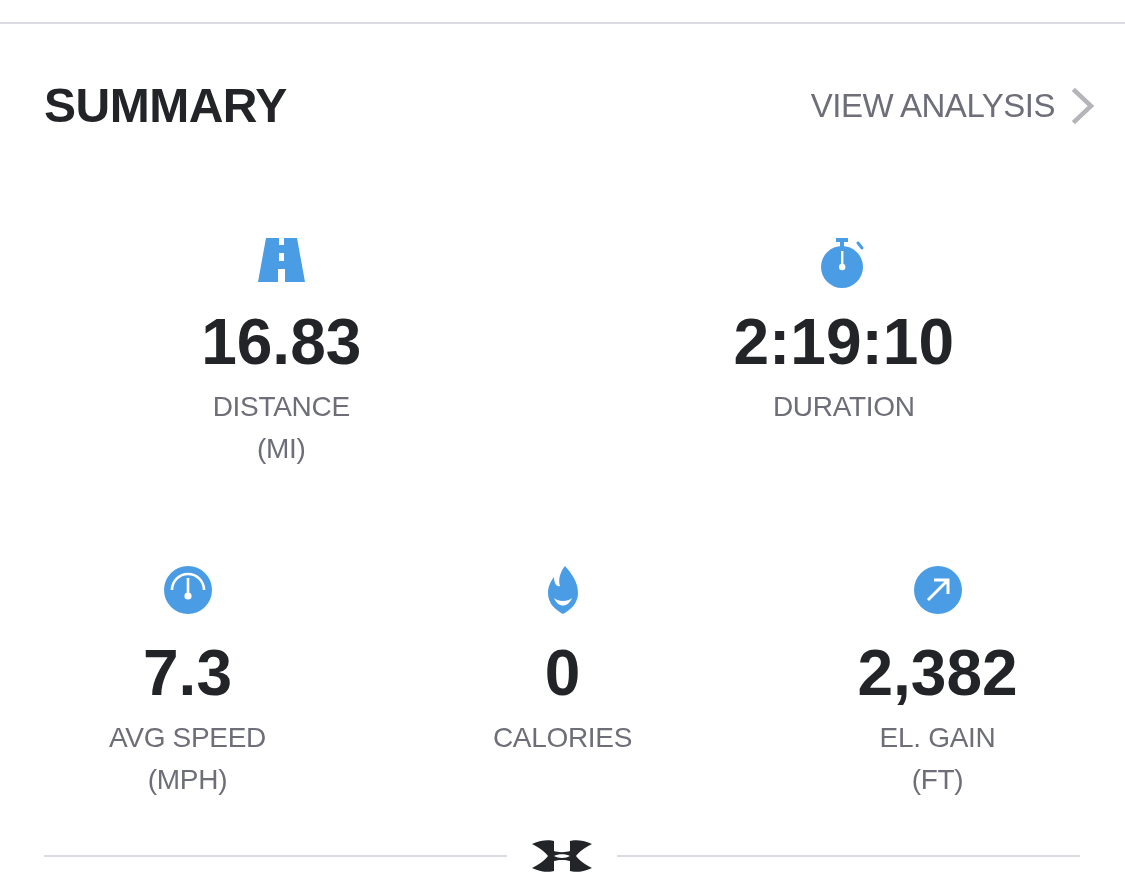 The width and height of the screenshot is (1125, 882). Describe the element at coordinates (562, 590) in the screenshot. I see `flame-icon` at that location.